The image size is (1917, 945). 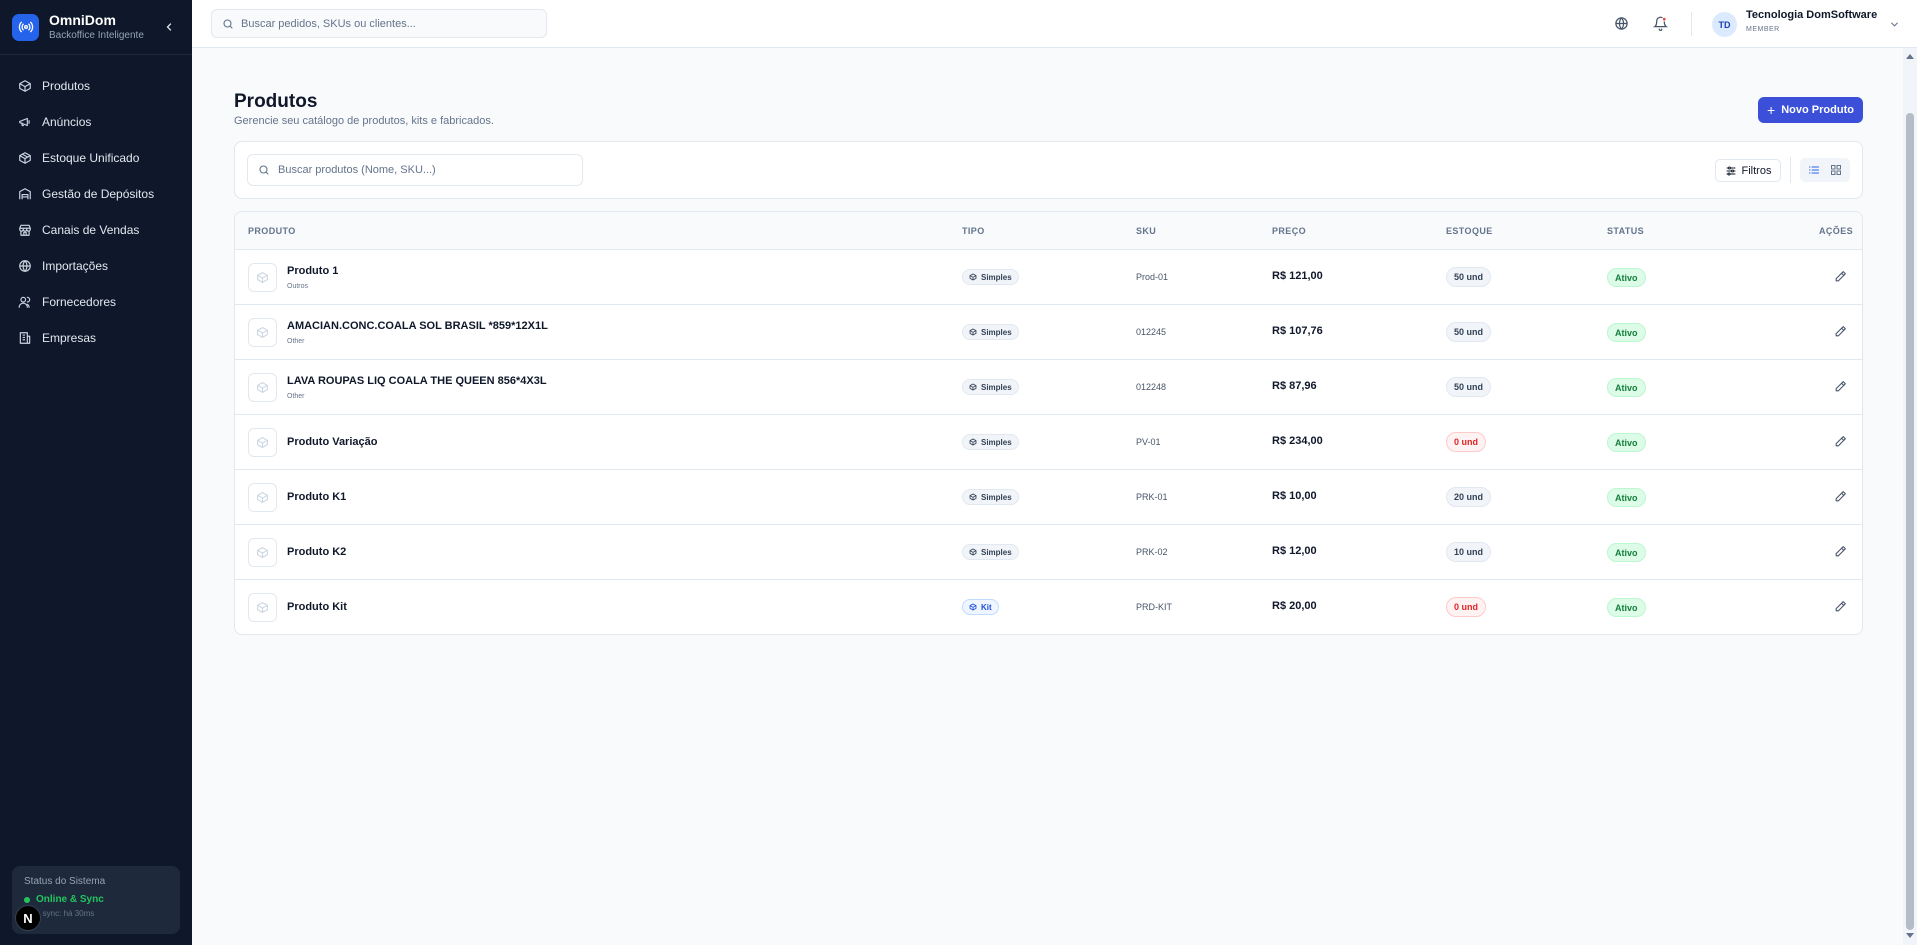 What do you see at coordinates (1154, 607) in the screenshot?
I see `product-sku: PRD-KIT` at bounding box center [1154, 607].